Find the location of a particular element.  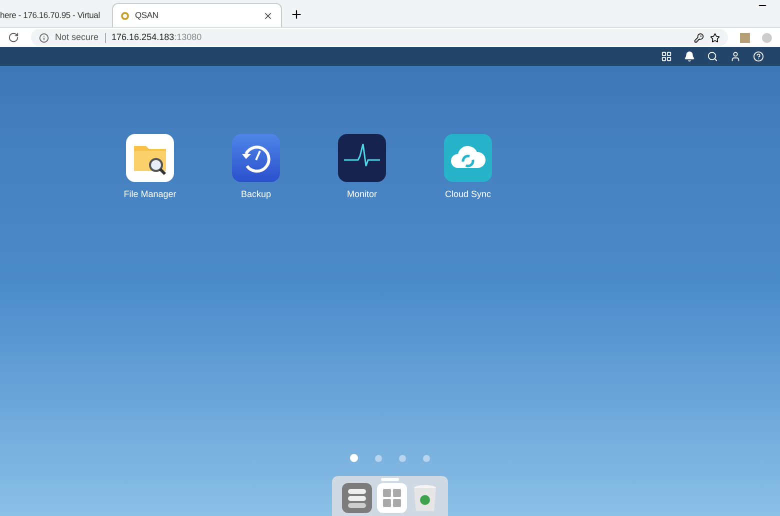

app-label: Monitor is located at coordinates (361, 195).